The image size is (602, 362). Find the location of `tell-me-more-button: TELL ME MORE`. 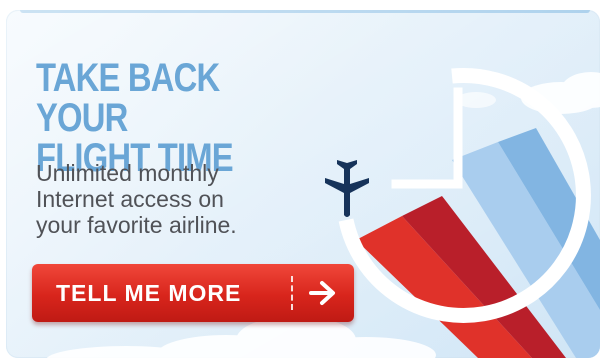

tell-me-more-button: TELL ME MORE is located at coordinates (193, 293).